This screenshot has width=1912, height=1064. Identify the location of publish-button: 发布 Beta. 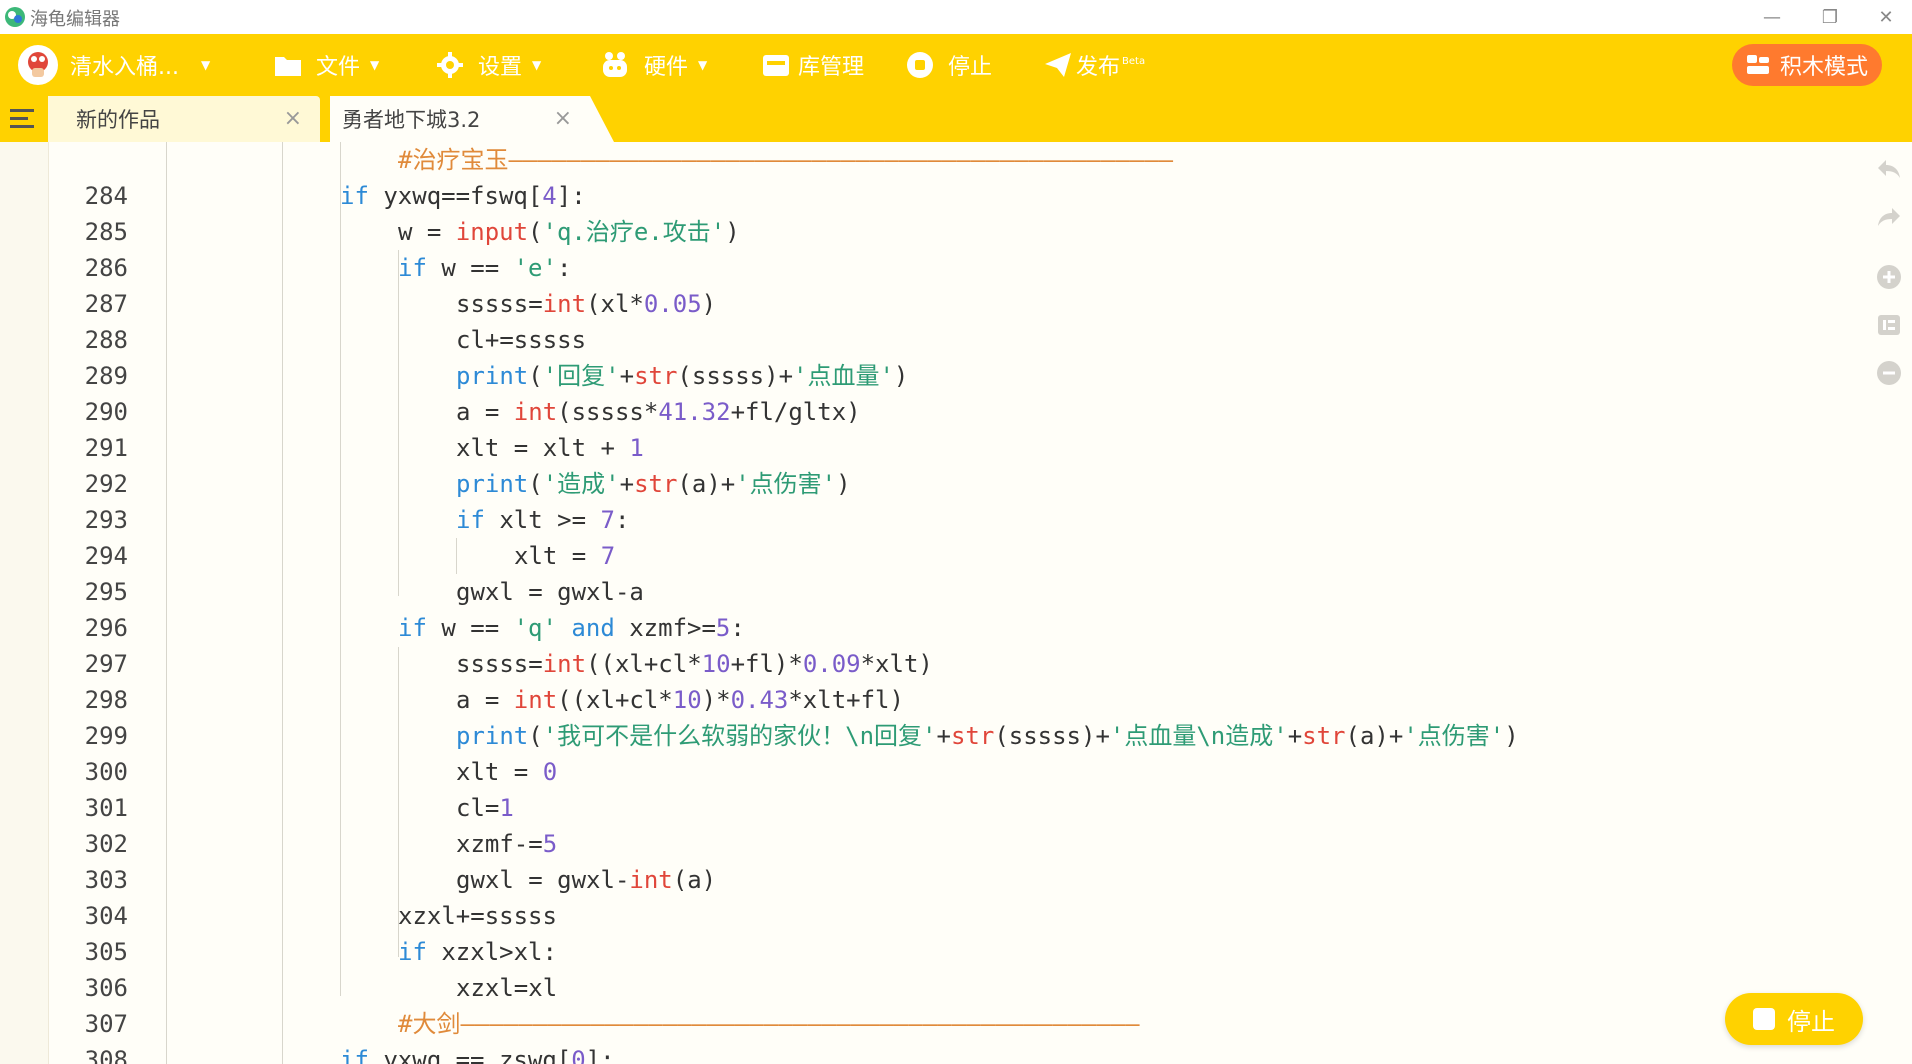
(1094, 65).